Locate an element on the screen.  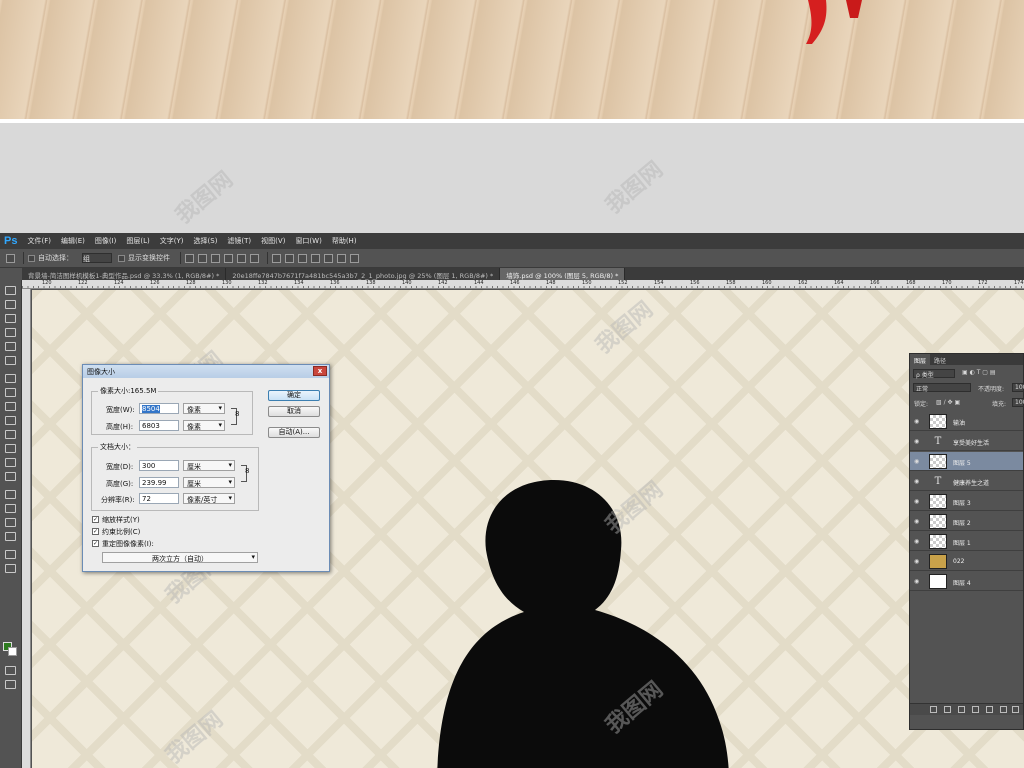
filter-icons: ▣ ◐ T ▢ ▤ is located at coordinates (979, 372).